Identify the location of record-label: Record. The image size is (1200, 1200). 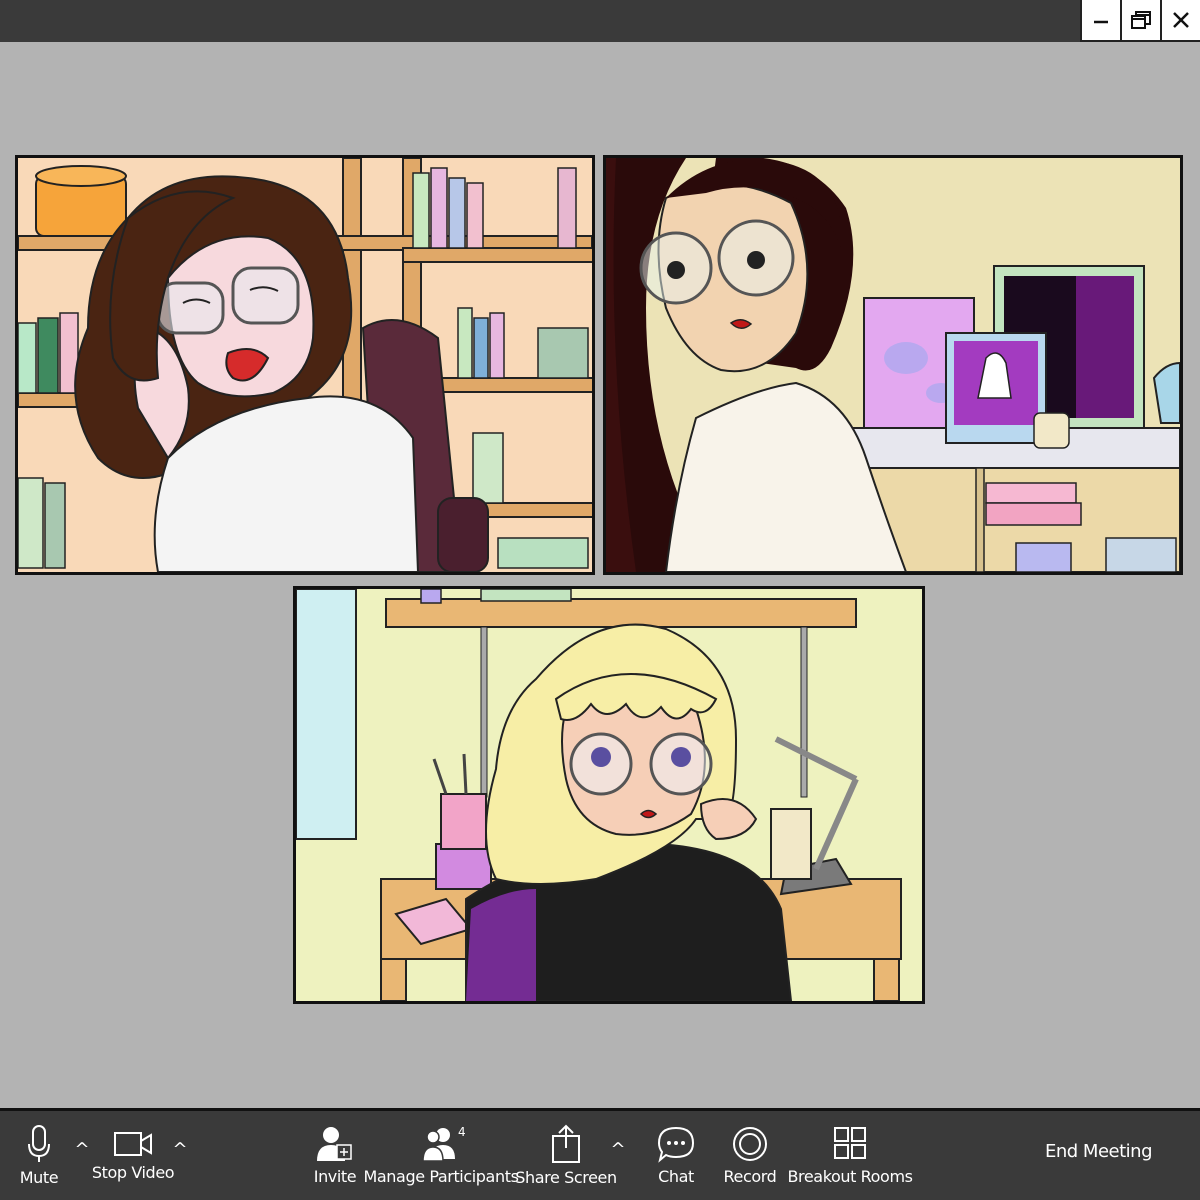
(750, 1176).